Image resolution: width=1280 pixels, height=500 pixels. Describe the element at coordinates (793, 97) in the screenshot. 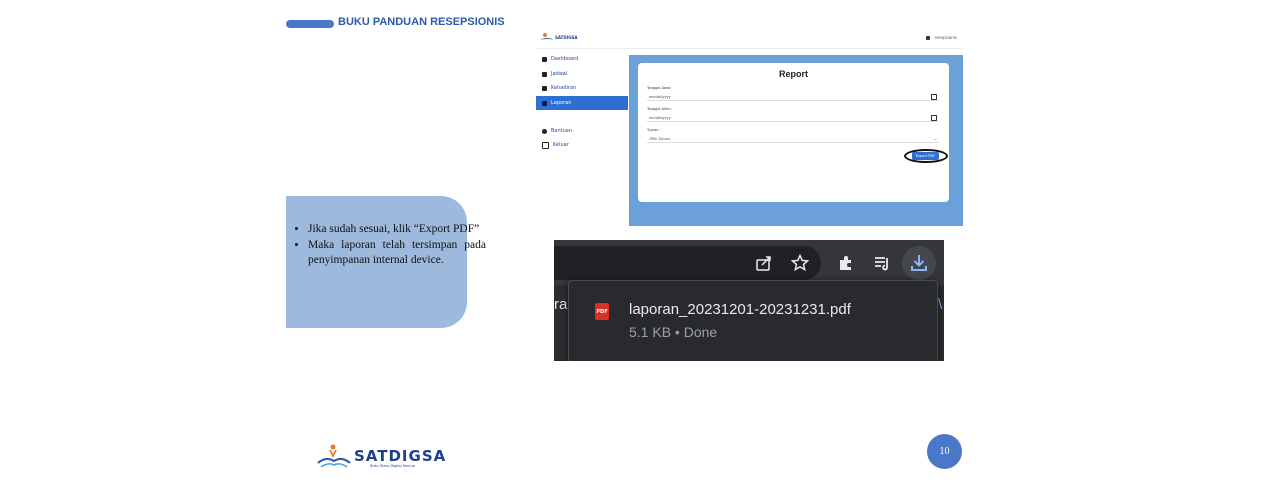

I see `start-date-input: mm/dd/yyyy` at that location.